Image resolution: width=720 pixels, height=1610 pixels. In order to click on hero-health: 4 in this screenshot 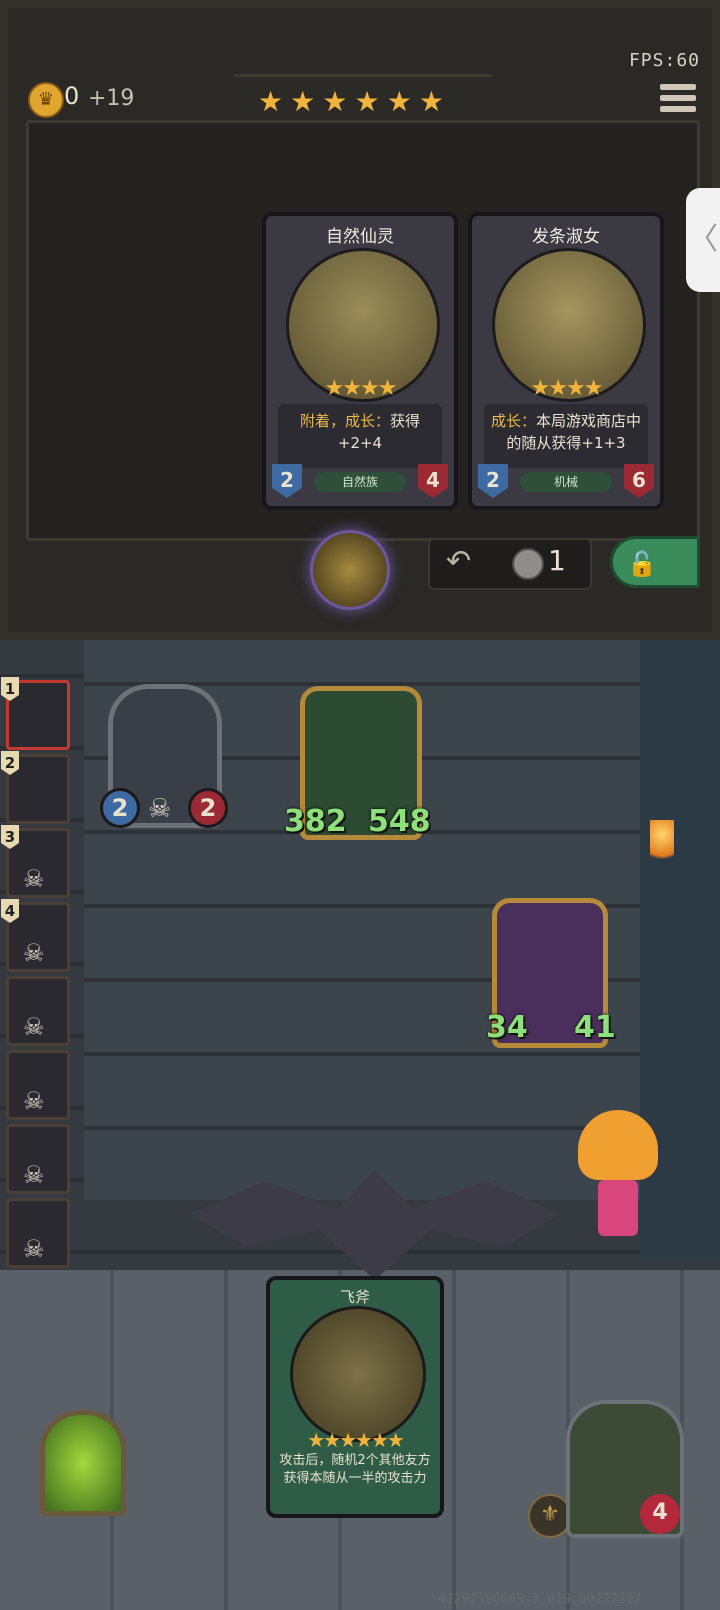, I will do `click(660, 1514)`.